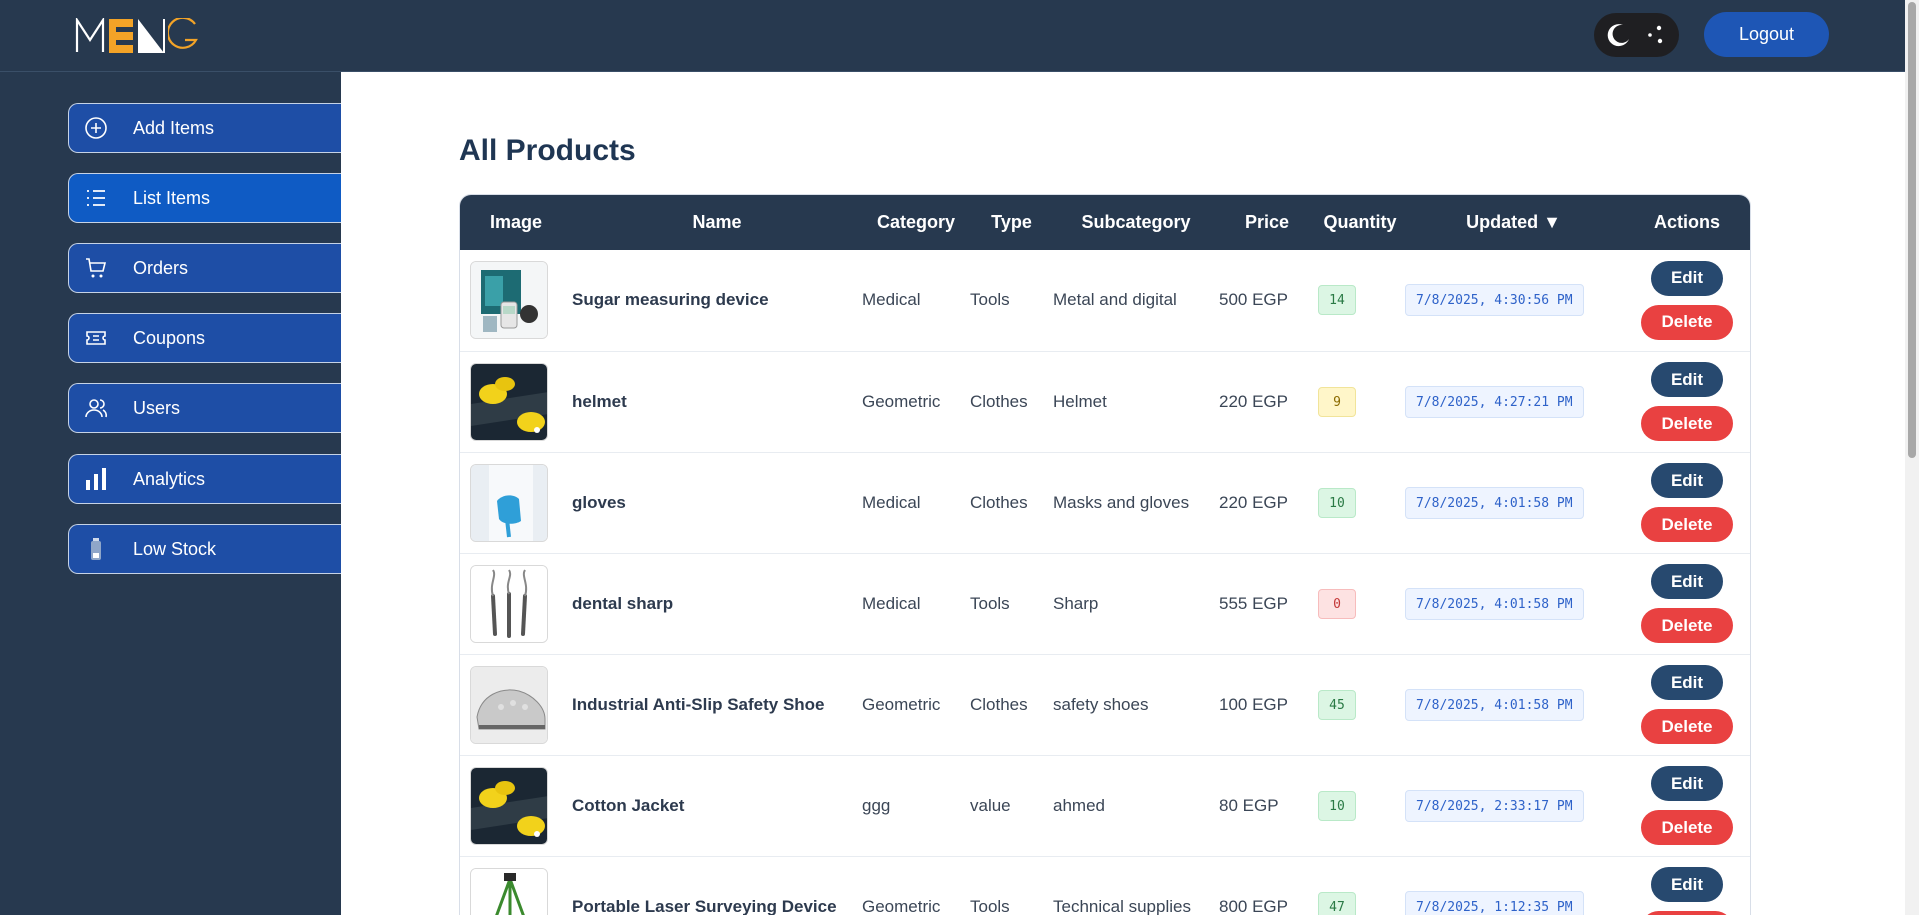  Describe the element at coordinates (1912, 230) in the screenshot. I see `scrollbar-thumb` at that location.